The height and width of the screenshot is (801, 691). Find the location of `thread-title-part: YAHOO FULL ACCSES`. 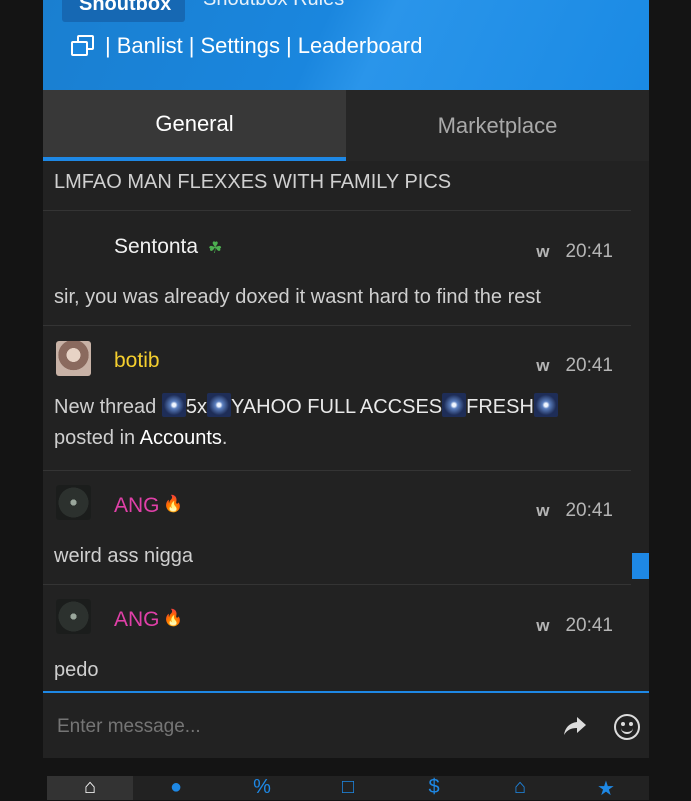

thread-title-part: YAHOO FULL ACCSES is located at coordinates (336, 407).